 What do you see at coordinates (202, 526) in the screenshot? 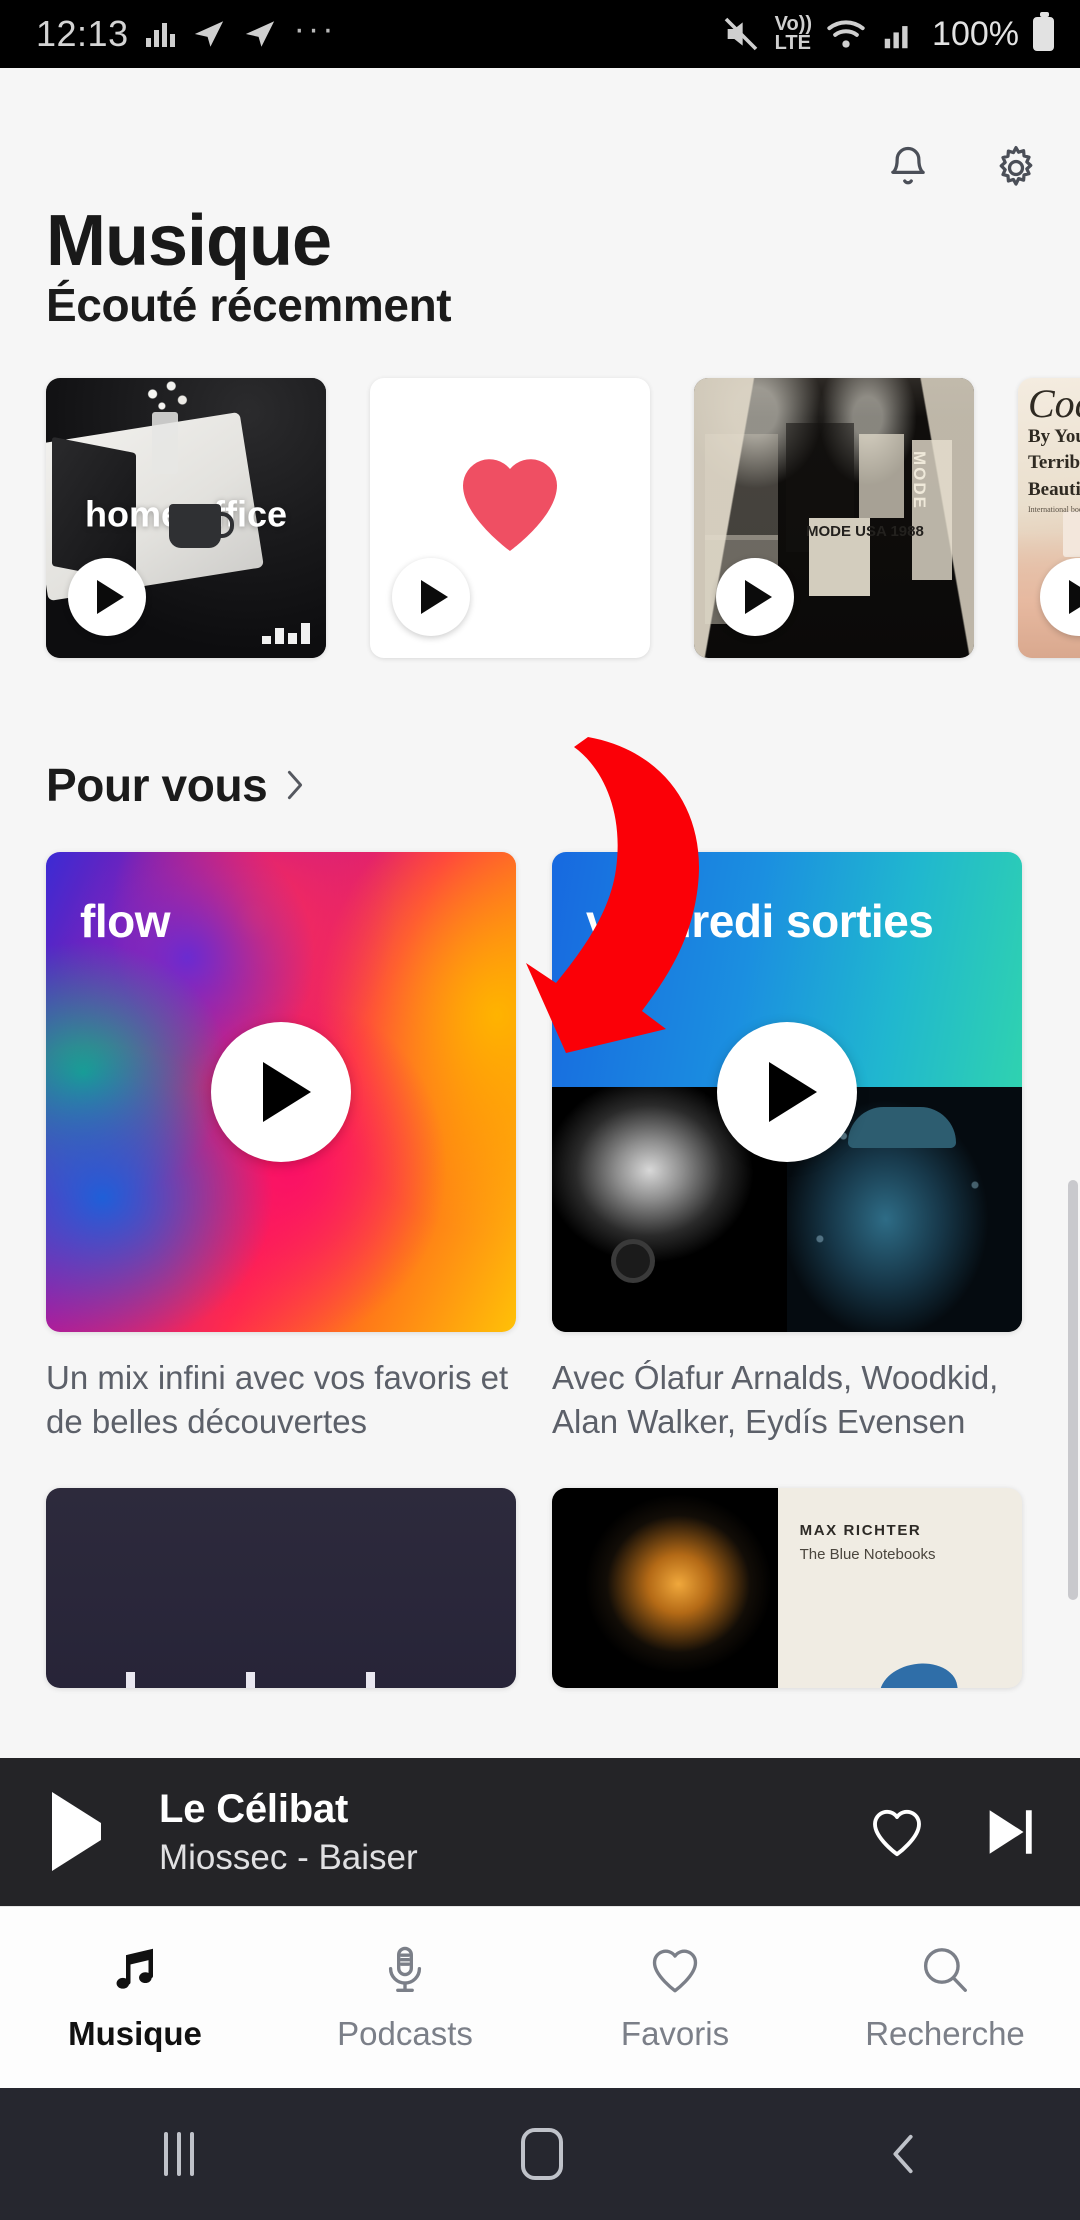
I see `coffee-cup-decor` at bounding box center [202, 526].